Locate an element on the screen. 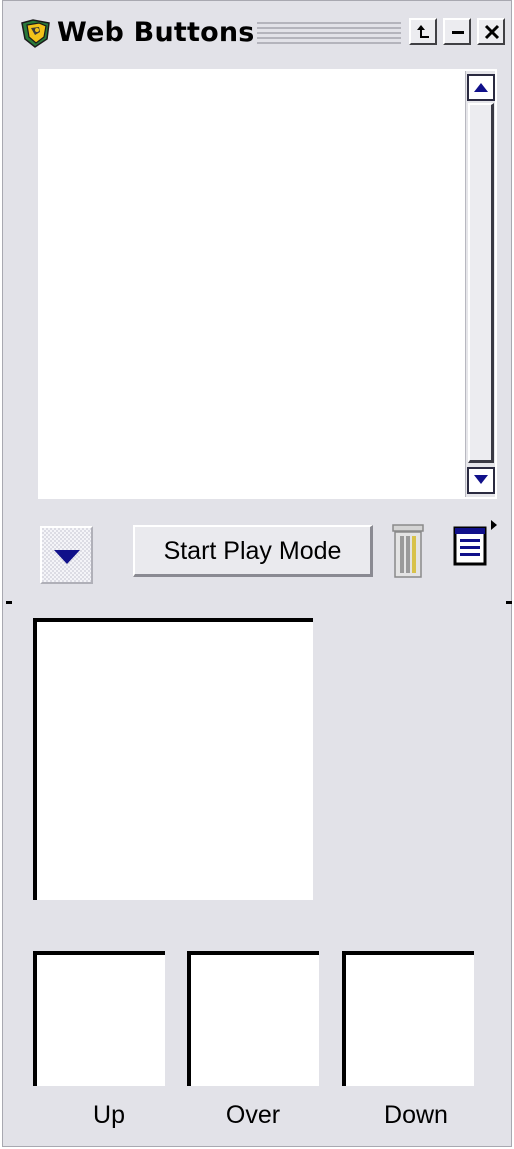 The width and height of the screenshot is (514, 1149). scroll-down-button is located at coordinates (481, 480).